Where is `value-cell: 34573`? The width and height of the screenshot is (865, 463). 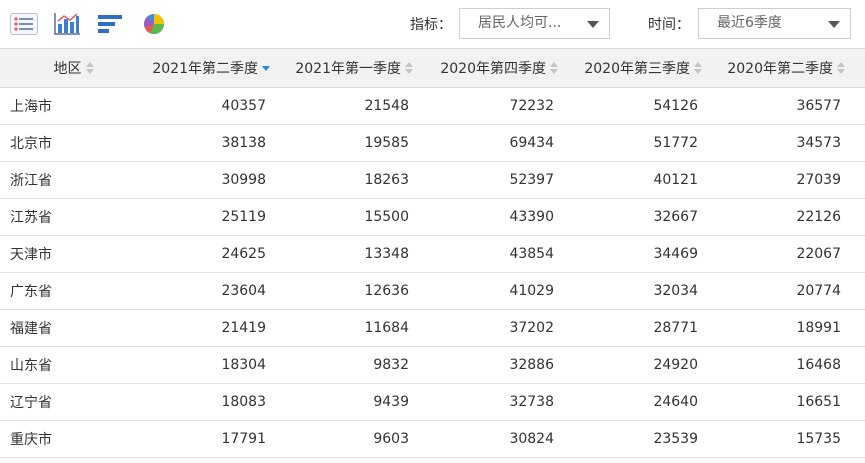 value-cell: 34573 is located at coordinates (793, 143).